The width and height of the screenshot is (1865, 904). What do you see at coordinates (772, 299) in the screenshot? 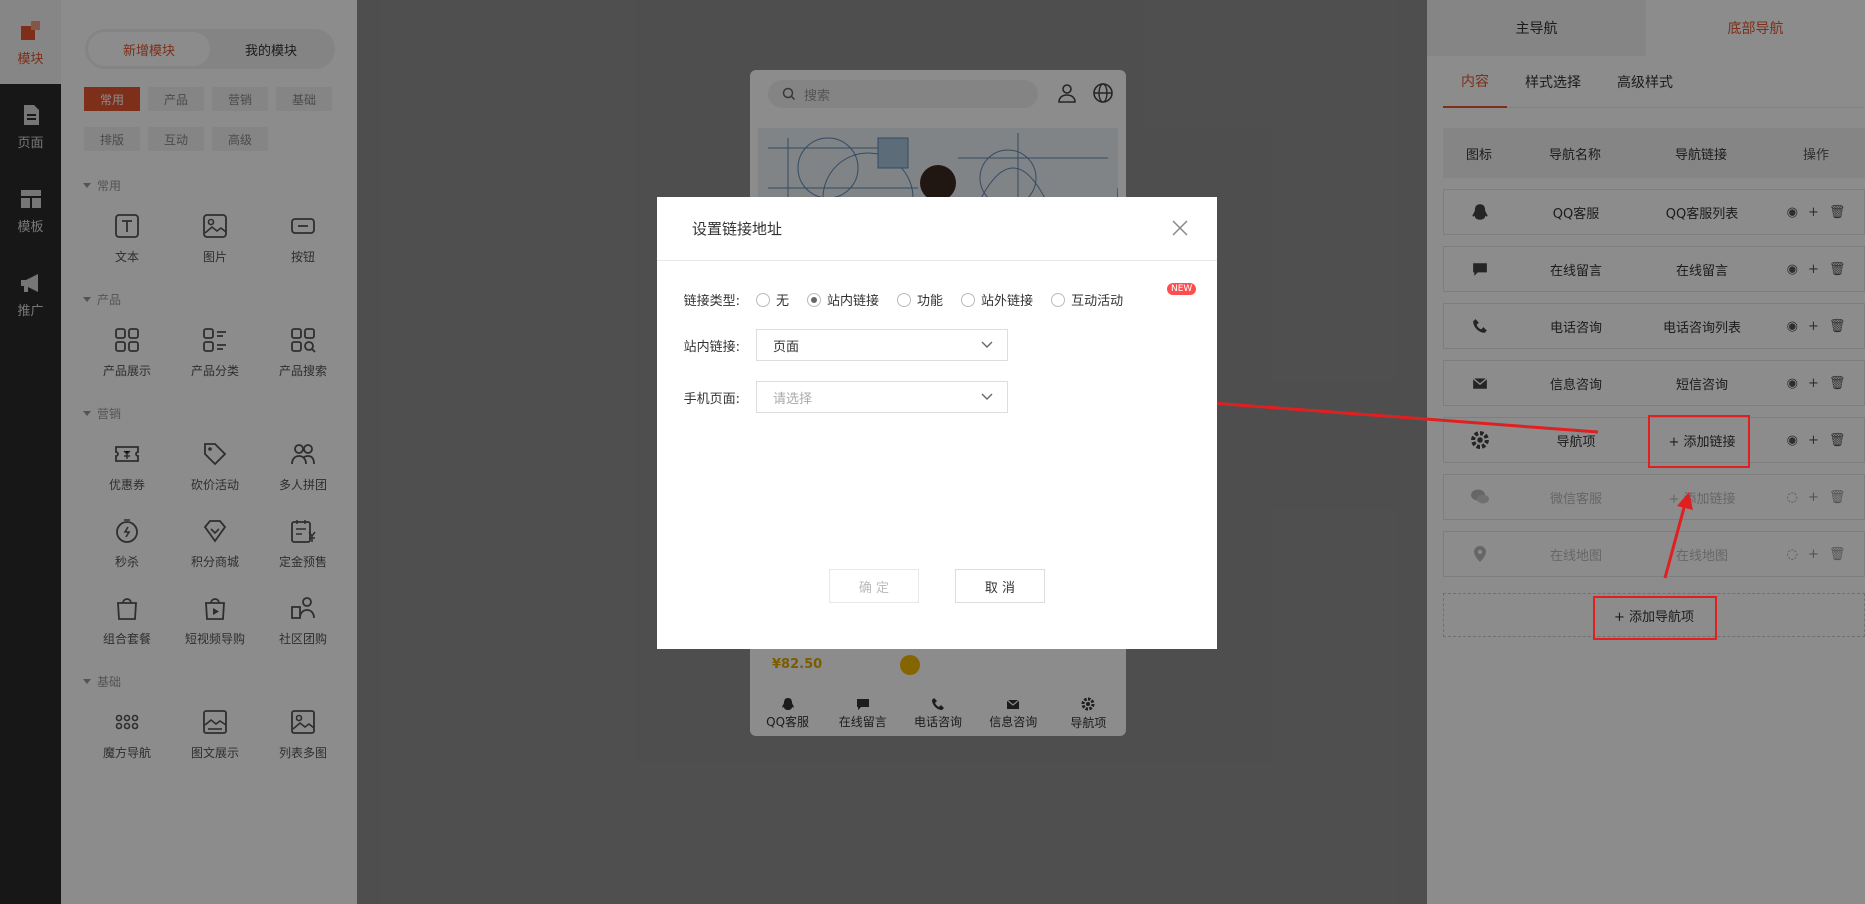
I see `radio-none: 无` at bounding box center [772, 299].